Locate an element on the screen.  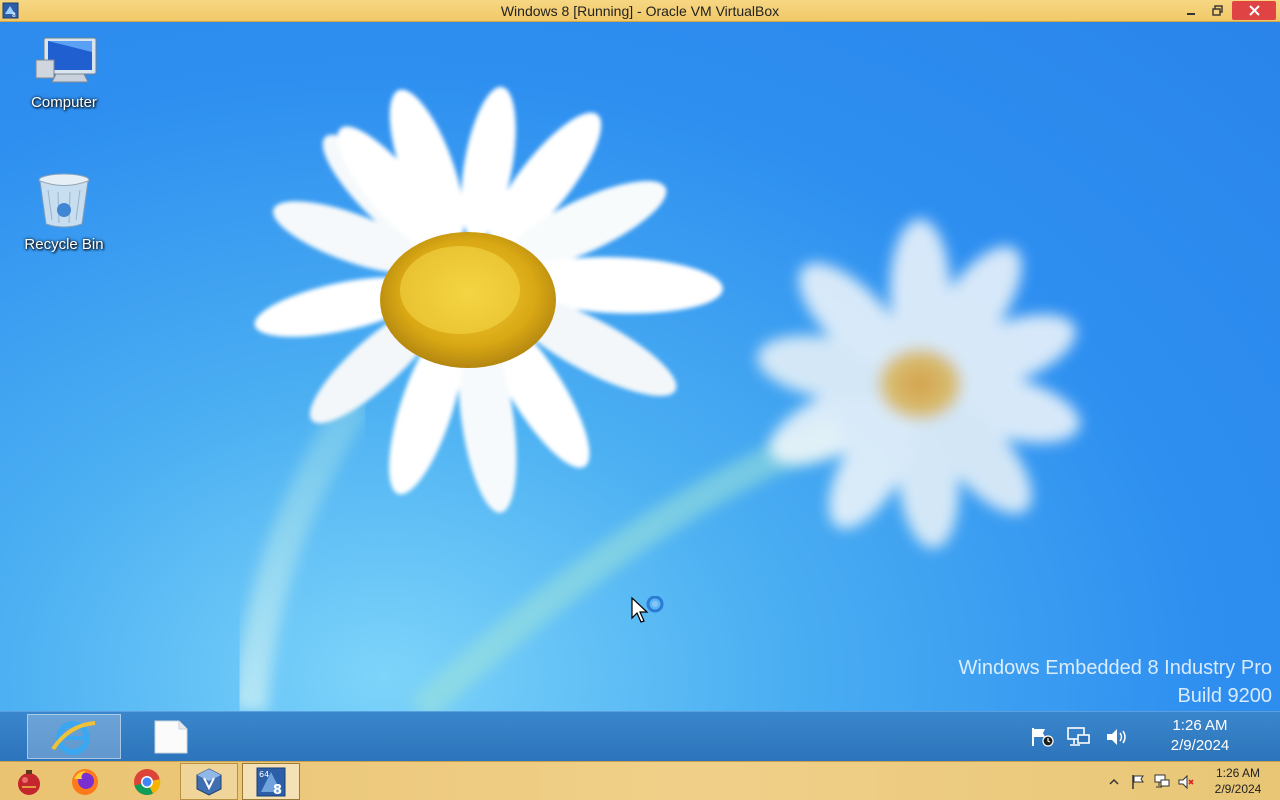
desktop-icon-label: Recycle Bin is located at coordinates (64, 244).